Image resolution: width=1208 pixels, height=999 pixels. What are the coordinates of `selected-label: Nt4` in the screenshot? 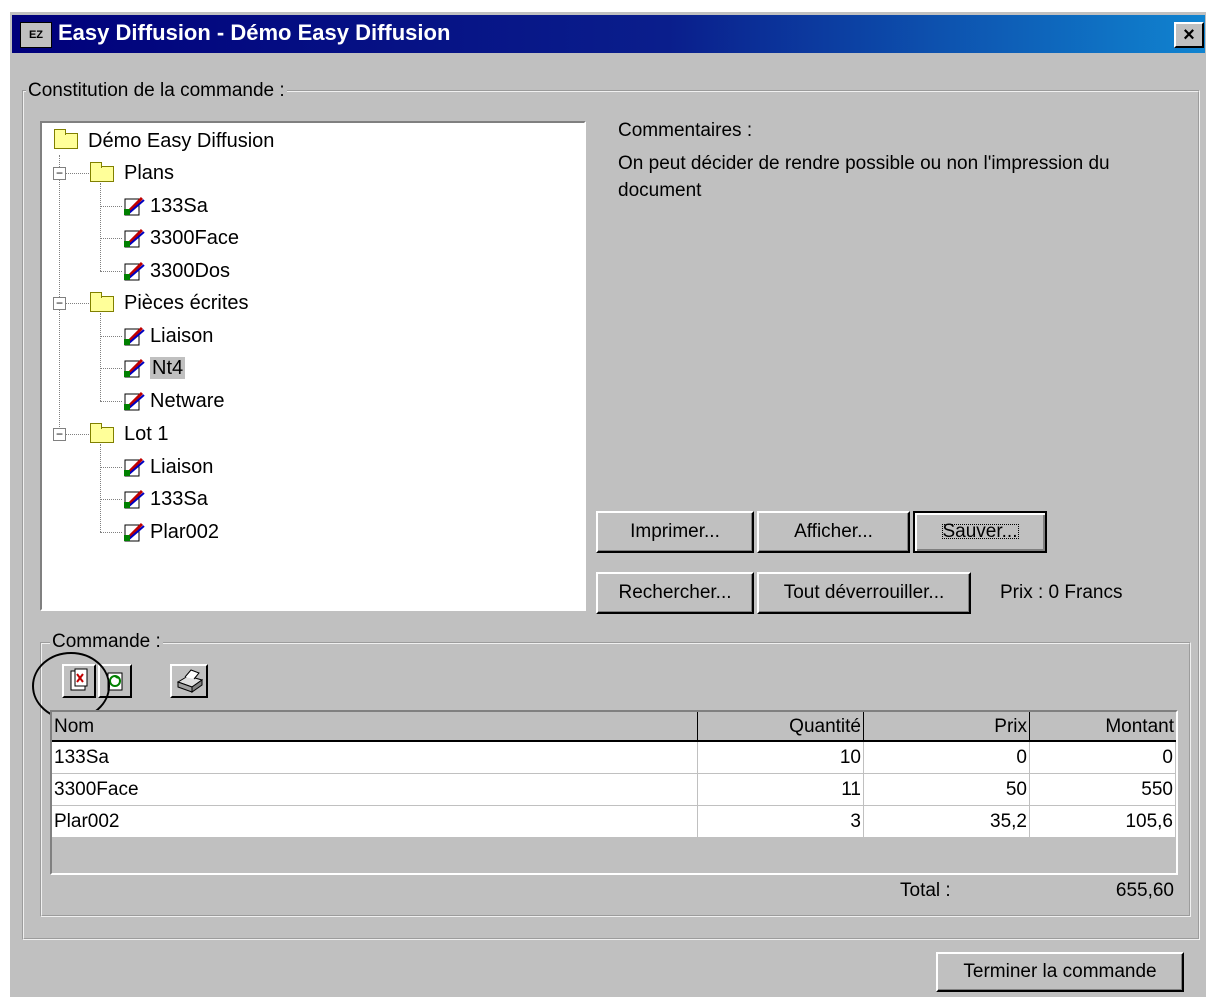 It's located at (168, 368).